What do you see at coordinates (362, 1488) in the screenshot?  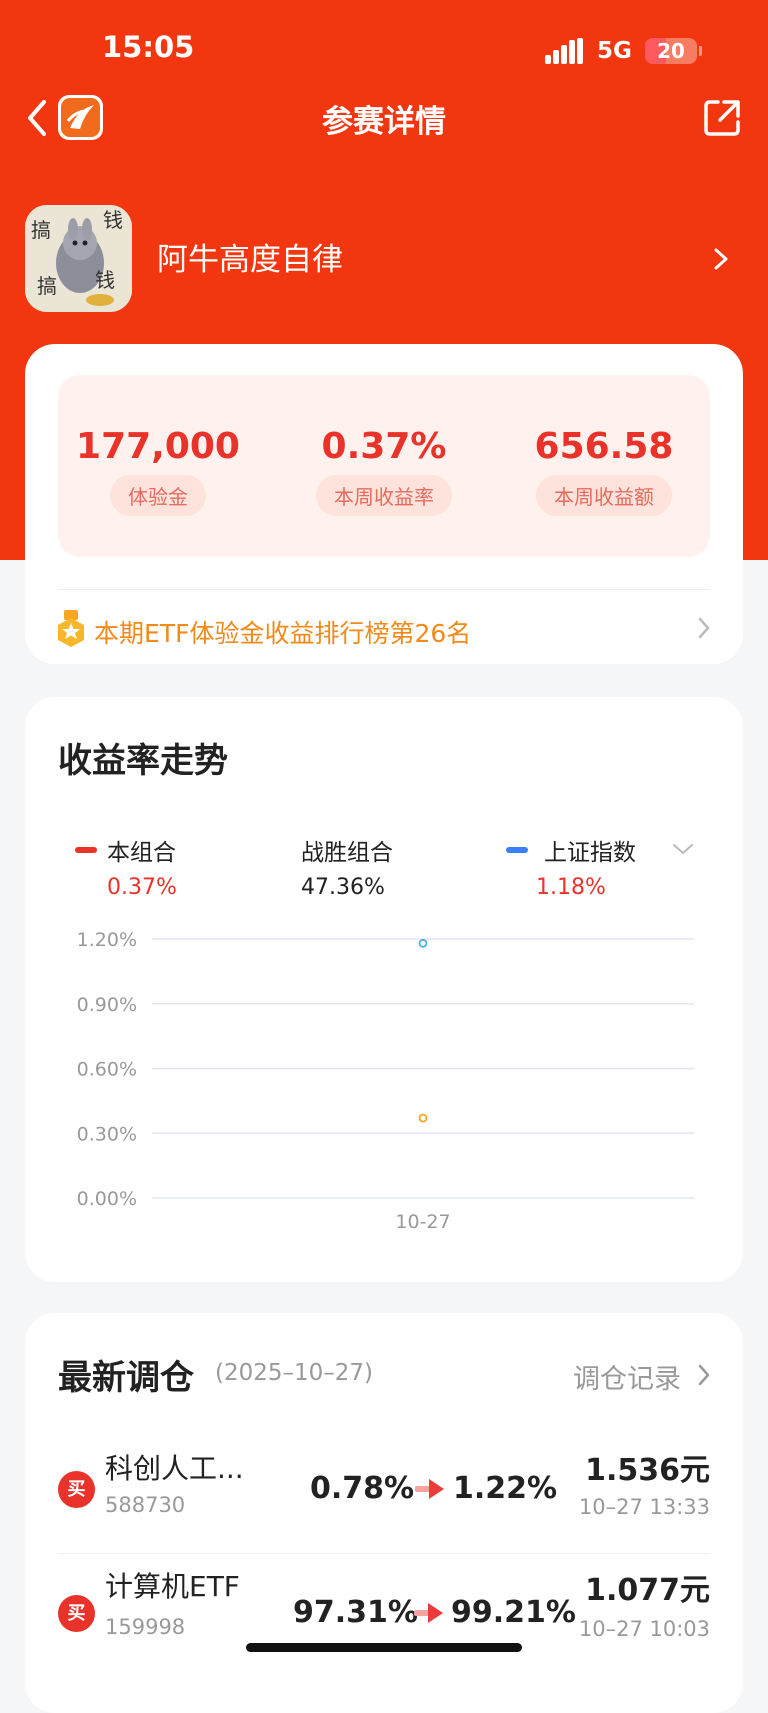 I see `weight-from: 0.78%` at bounding box center [362, 1488].